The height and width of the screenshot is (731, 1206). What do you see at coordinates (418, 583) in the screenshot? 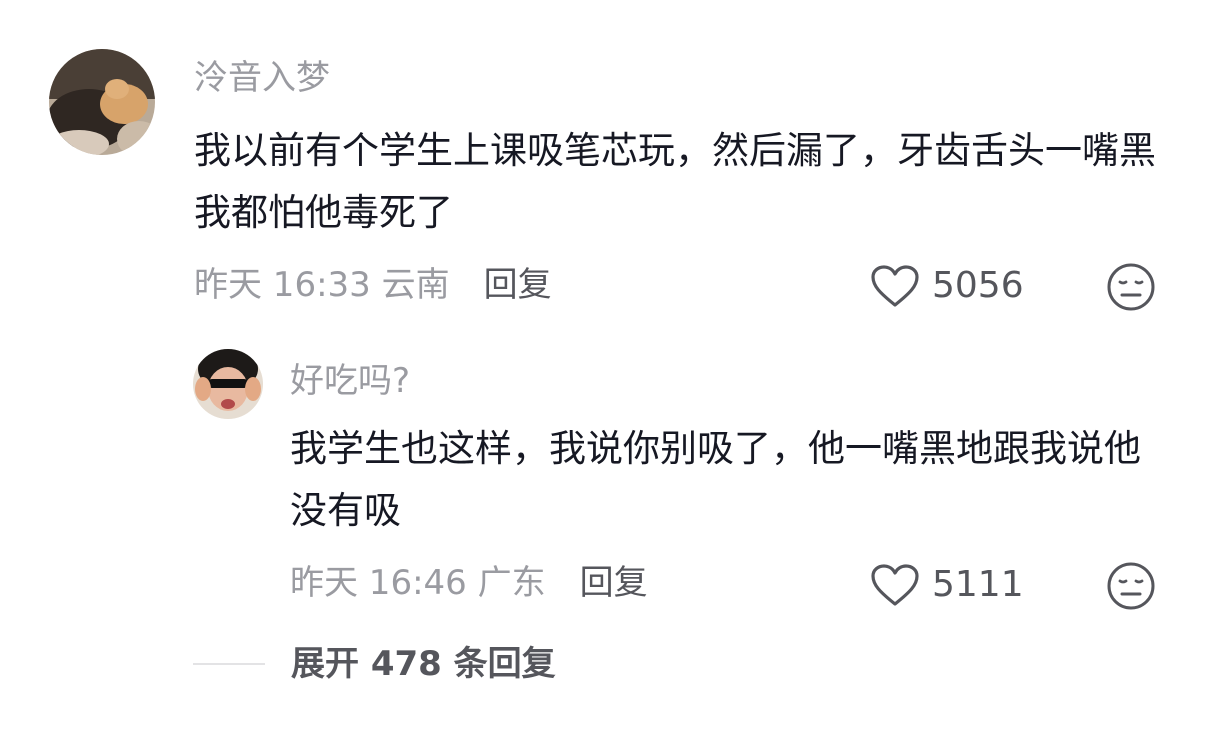
I see `reply-time-location: 昨天 16:46 广东` at bounding box center [418, 583].